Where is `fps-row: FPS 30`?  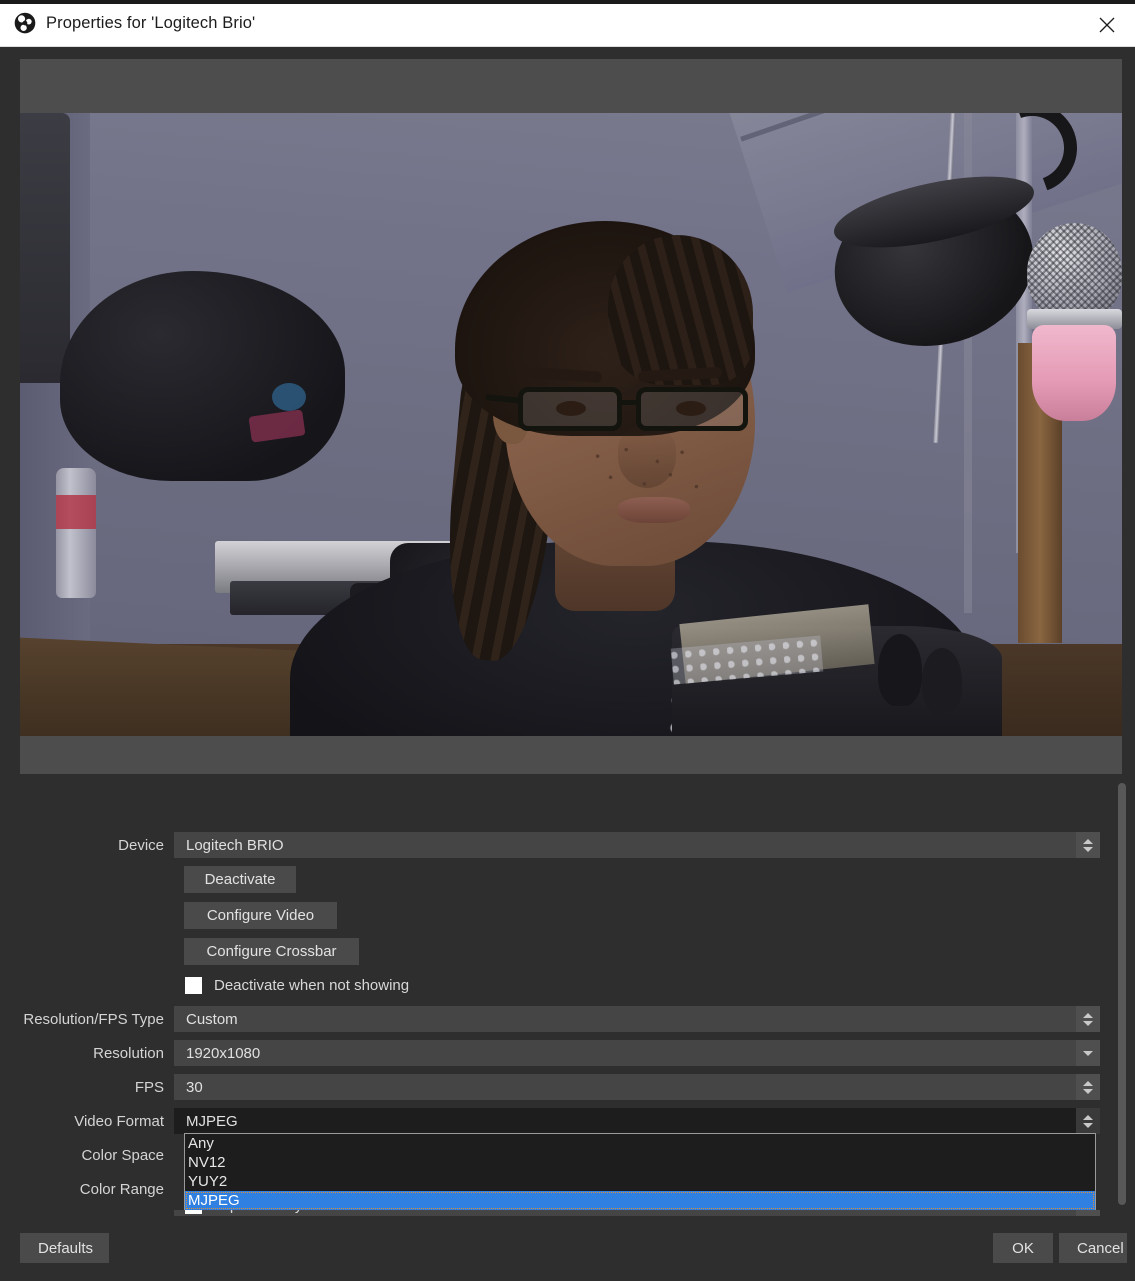
fps-row: FPS 30 is located at coordinates (550, 1087).